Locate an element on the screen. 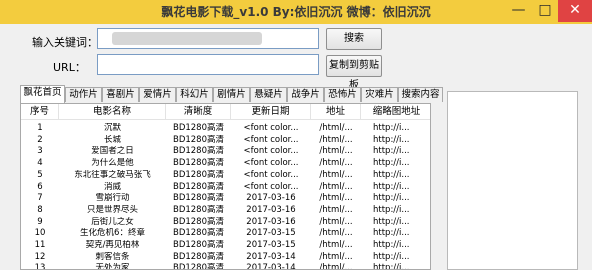  table-cell: 生化危机6：终章 is located at coordinates (112, 233).